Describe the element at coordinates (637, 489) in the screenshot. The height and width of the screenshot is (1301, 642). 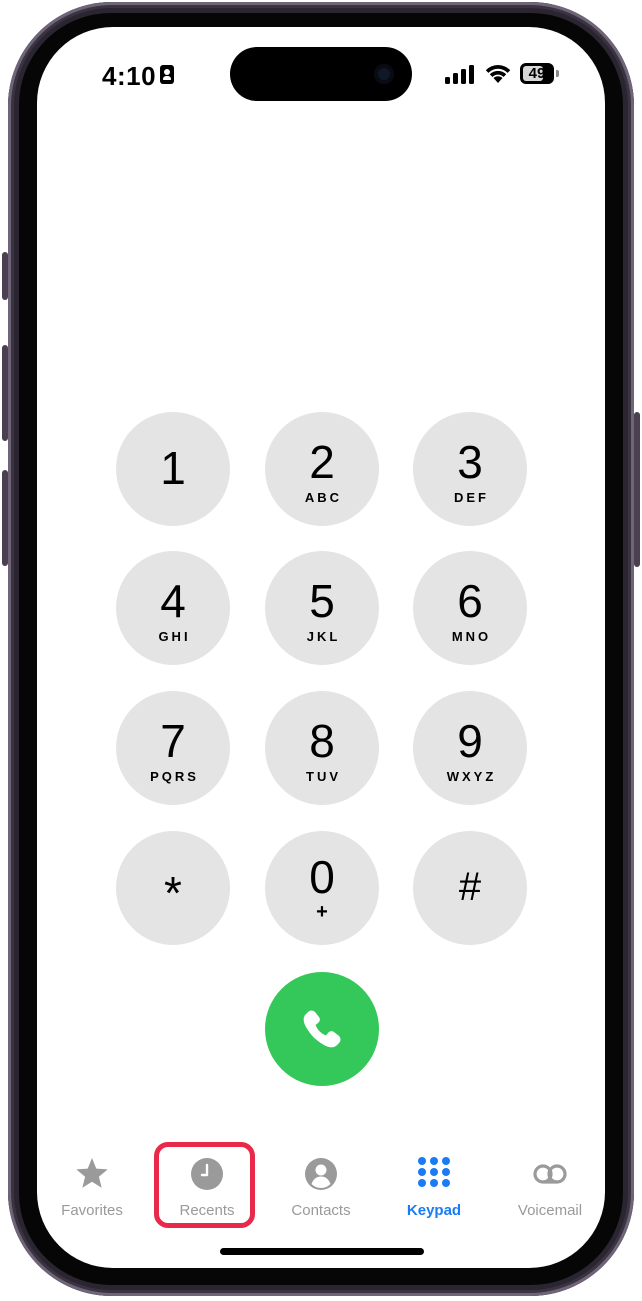
I see `power-button` at that location.